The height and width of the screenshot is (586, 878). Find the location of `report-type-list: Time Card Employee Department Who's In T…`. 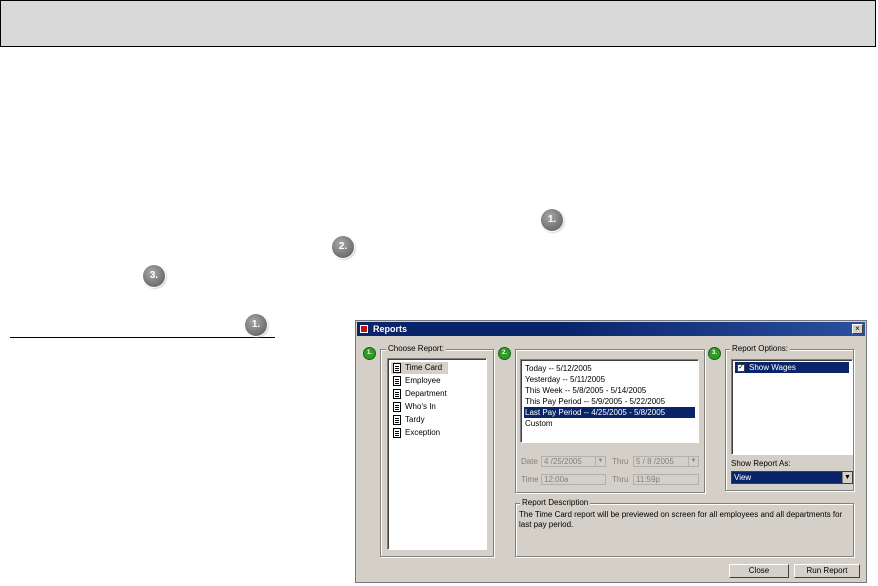

report-type-list: Time Card Employee Department Who's In T… is located at coordinates (437, 454).